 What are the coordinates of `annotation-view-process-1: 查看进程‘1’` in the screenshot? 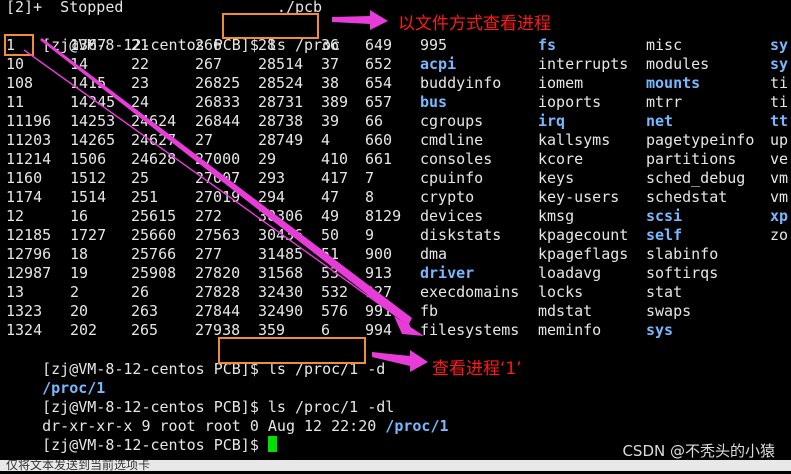 It's located at (477, 369).